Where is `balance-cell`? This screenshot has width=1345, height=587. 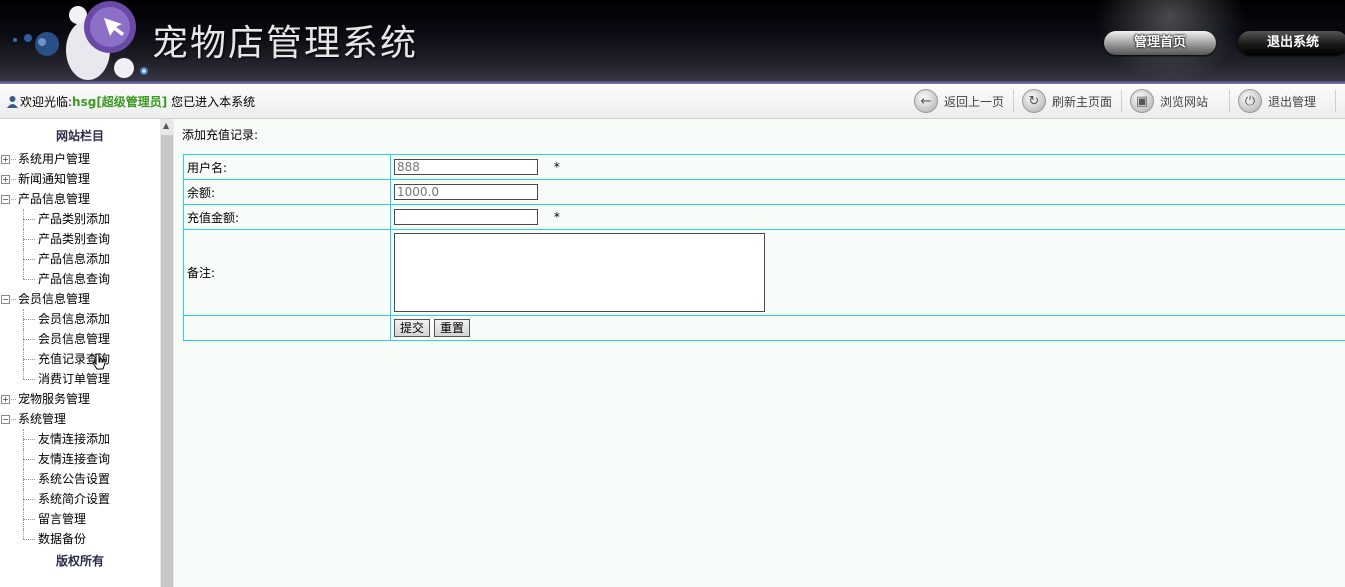 balance-cell is located at coordinates (867, 192).